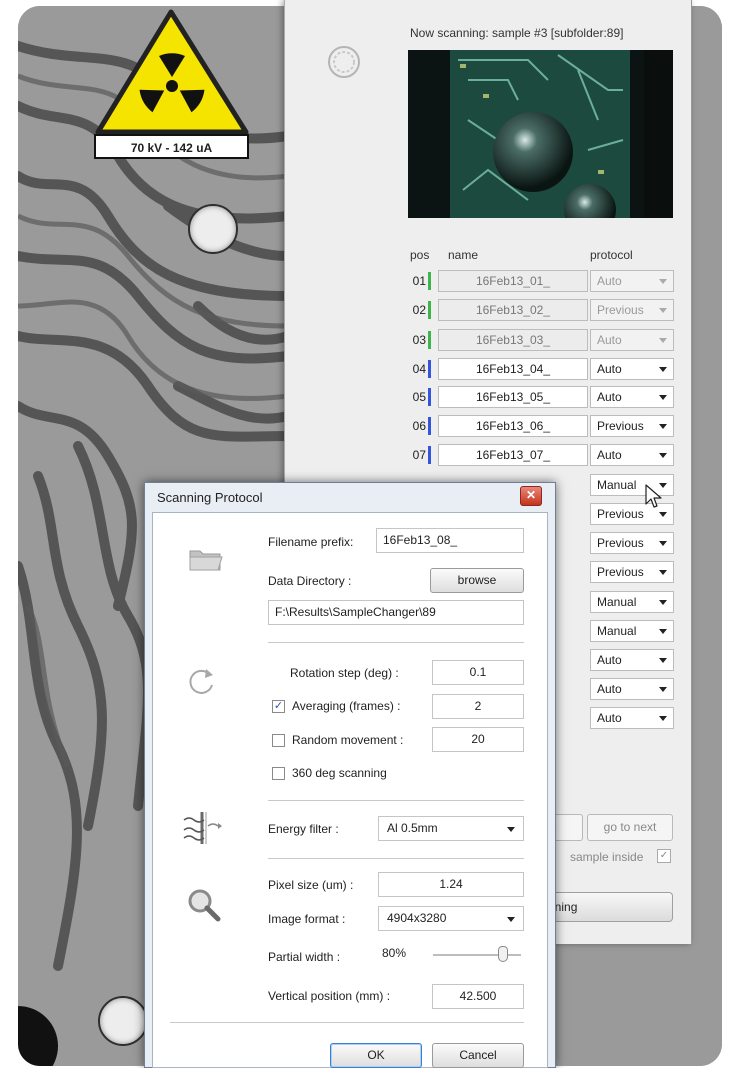  I want to click on start-scanning-button: nning, so click(608, 907).